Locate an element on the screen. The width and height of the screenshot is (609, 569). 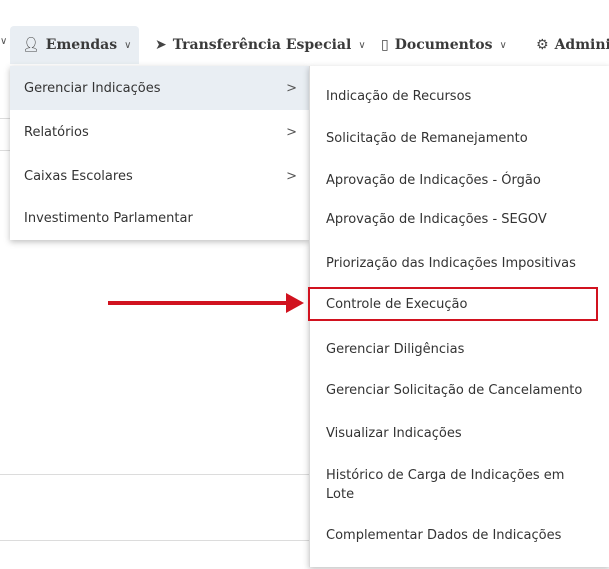
arrow-annotation-line is located at coordinates (199, 303).